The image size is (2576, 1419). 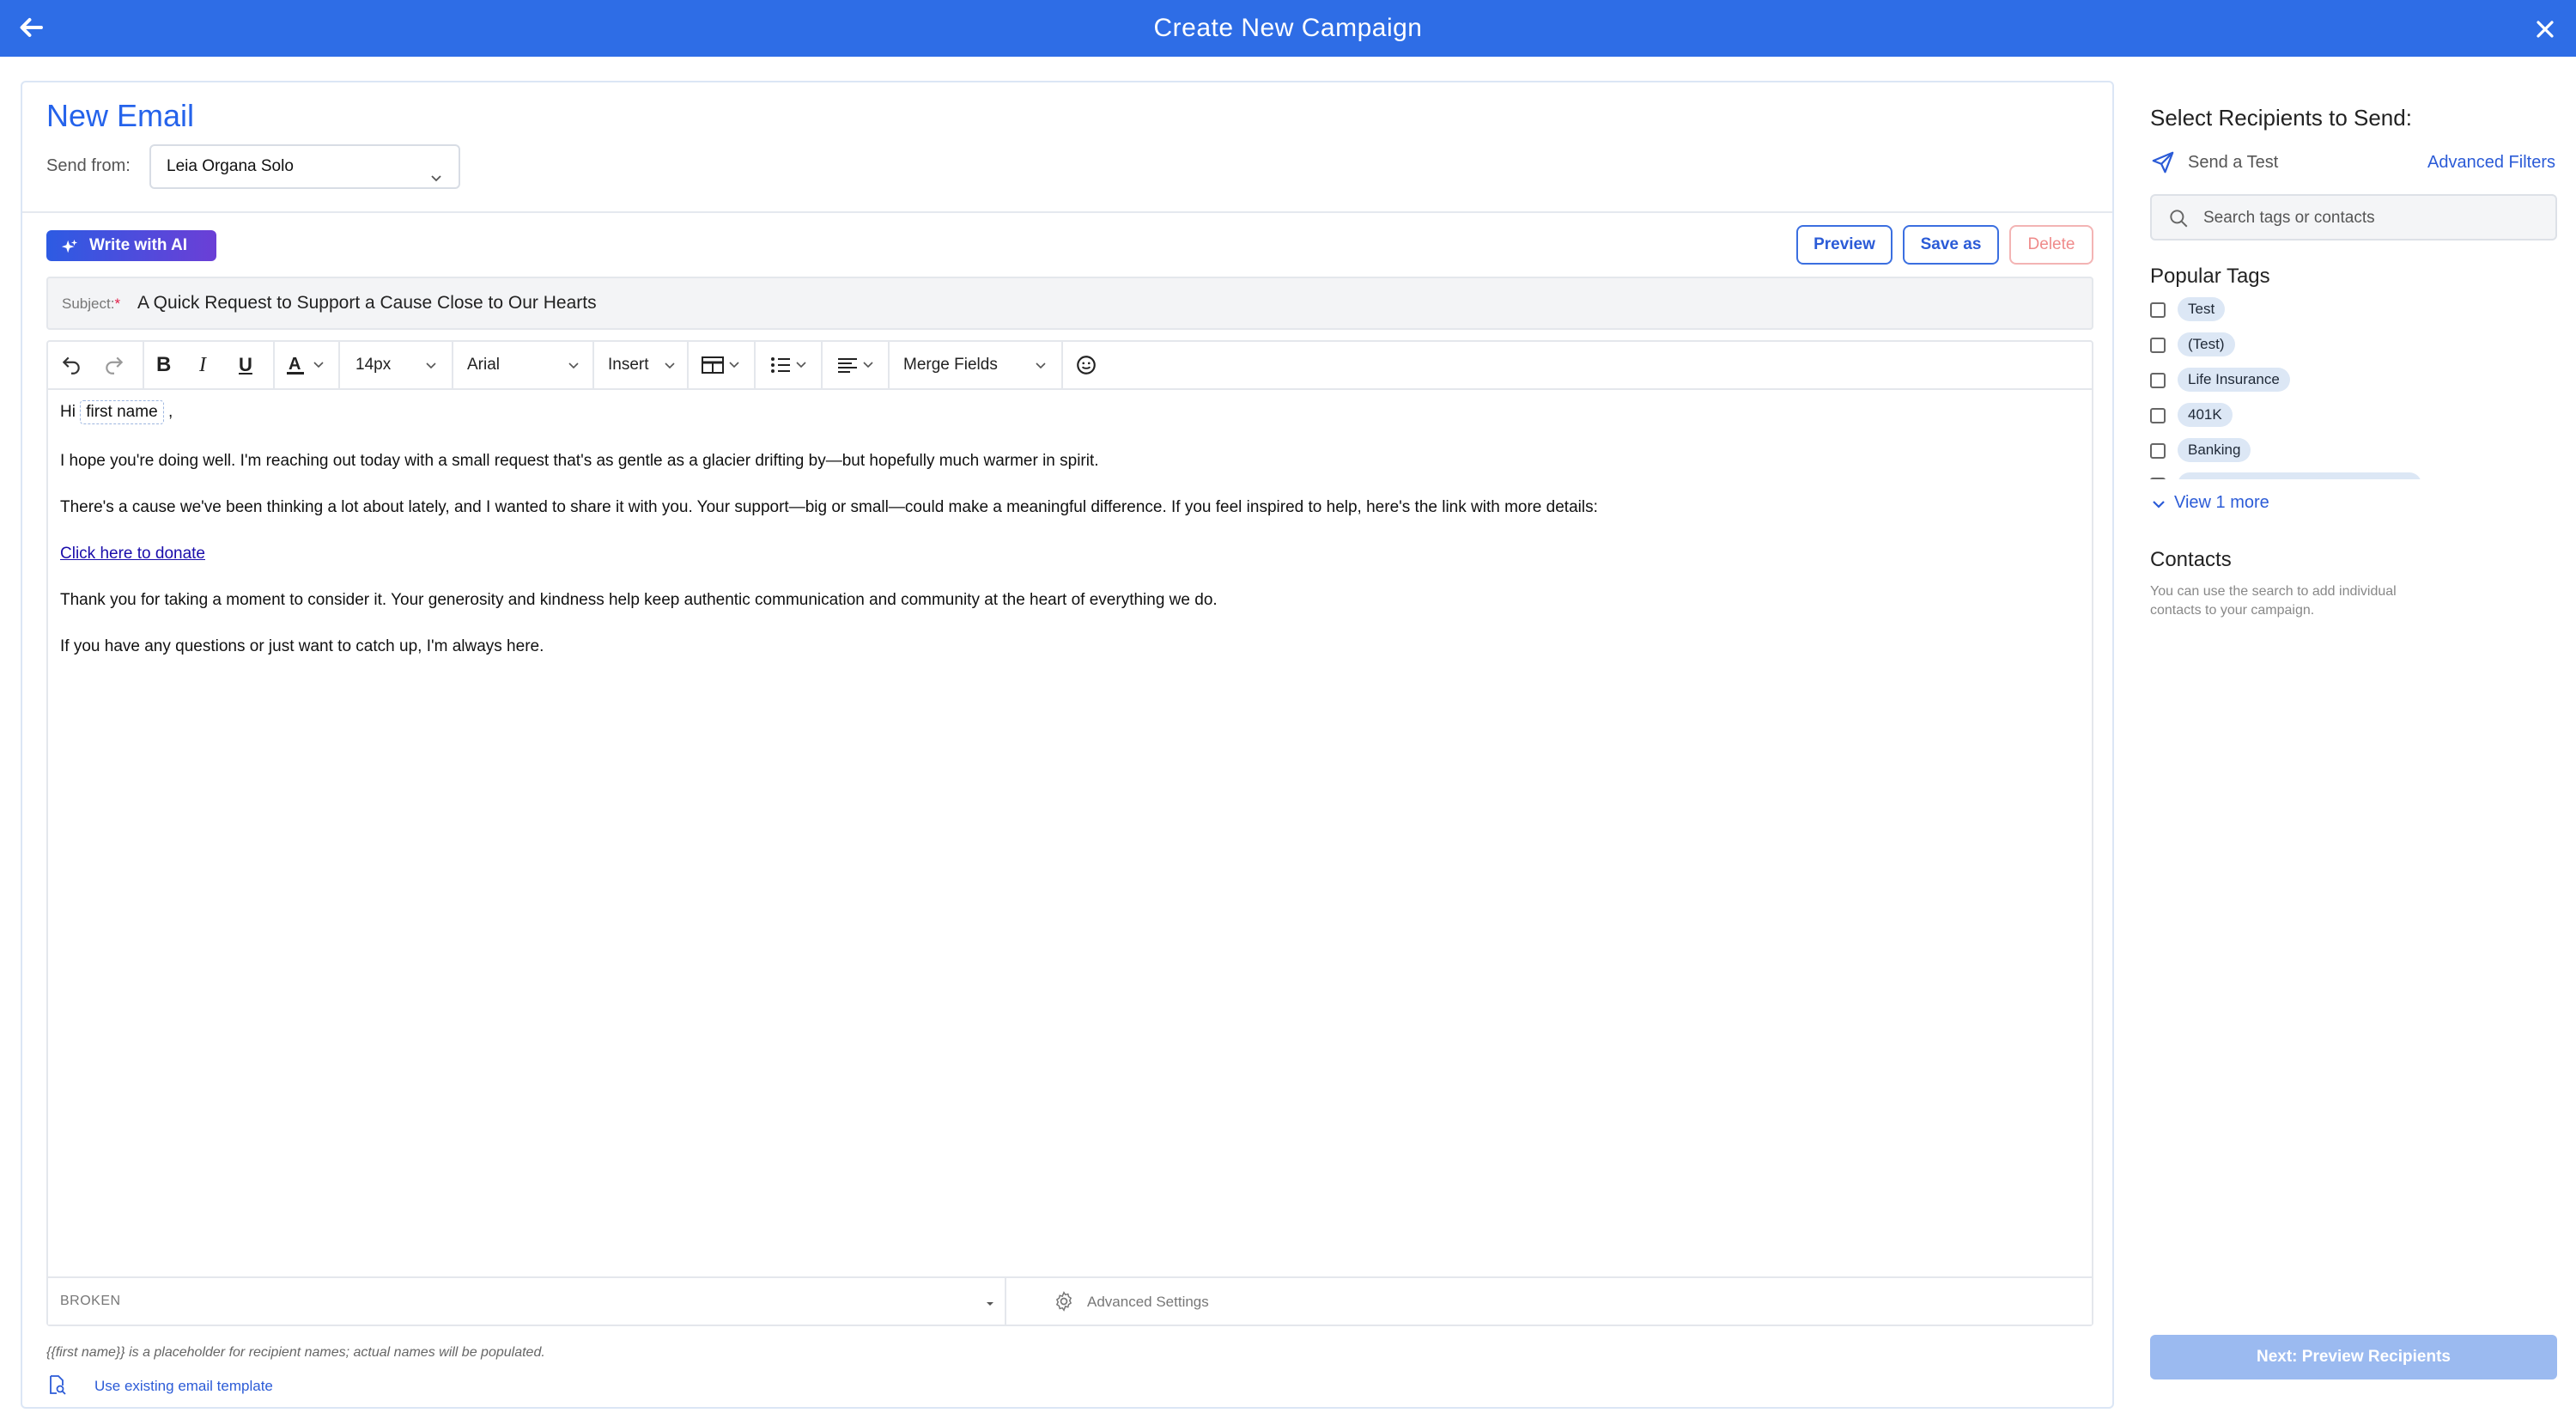 I want to click on merge-fields-menu: Merge Fields, so click(x=951, y=365).